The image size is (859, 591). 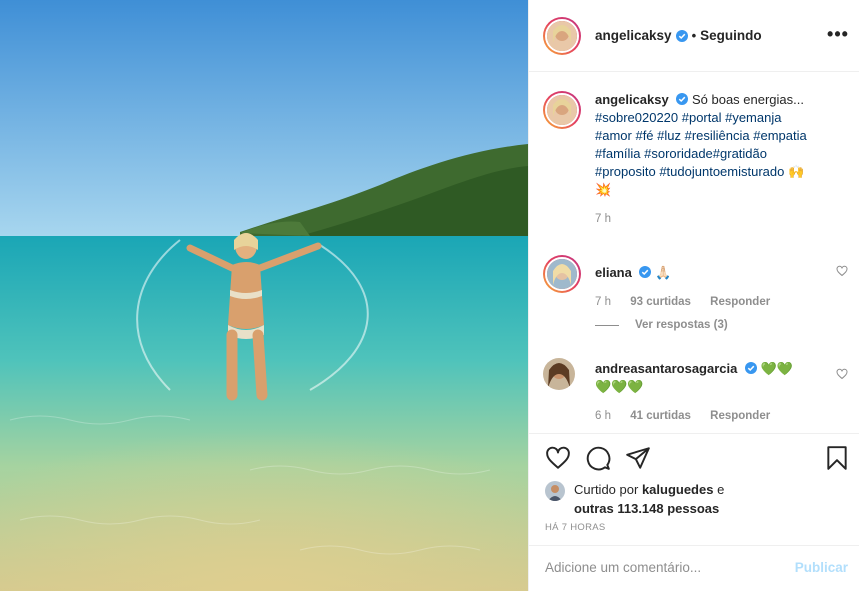 I want to click on following-button: Seguindo, so click(x=731, y=35).